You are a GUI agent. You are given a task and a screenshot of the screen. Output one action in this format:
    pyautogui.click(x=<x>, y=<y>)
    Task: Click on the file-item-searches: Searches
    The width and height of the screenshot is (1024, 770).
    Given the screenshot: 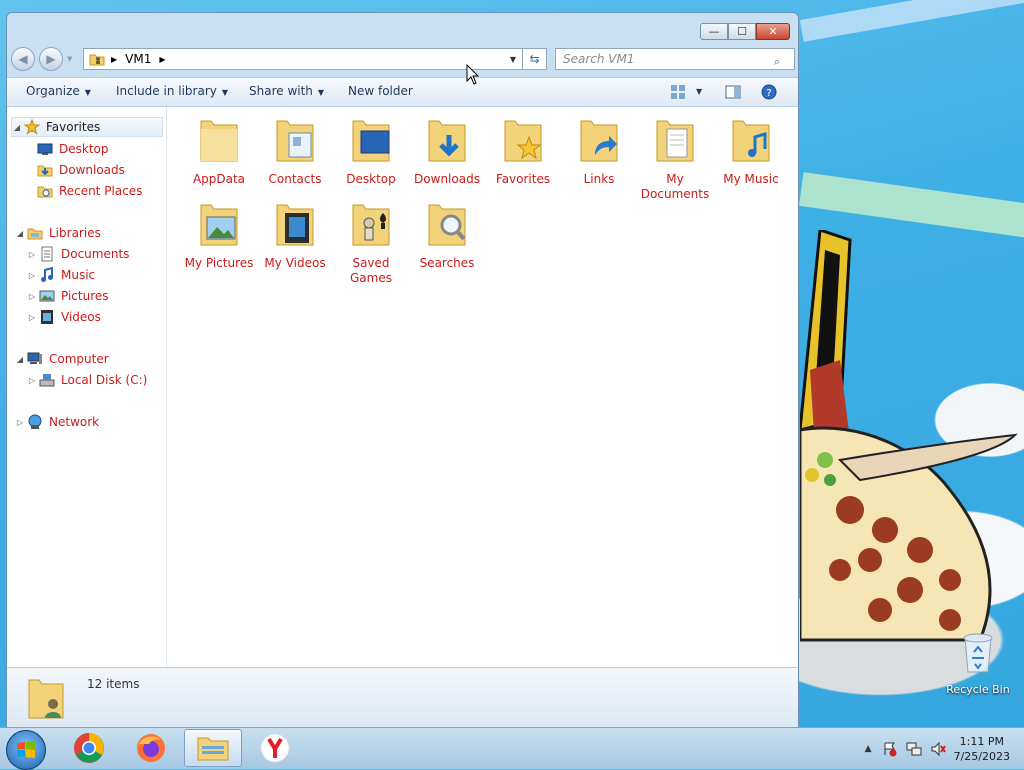 What is the action you would take?
    pyautogui.click(x=447, y=236)
    